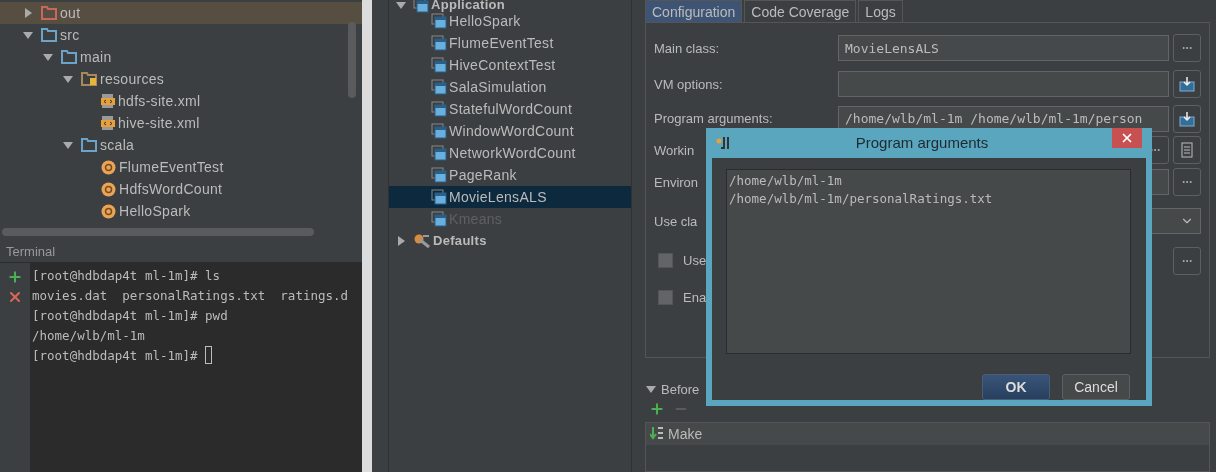 The image size is (1216, 472). I want to click on cancel-button: Cancel, so click(1096, 387).